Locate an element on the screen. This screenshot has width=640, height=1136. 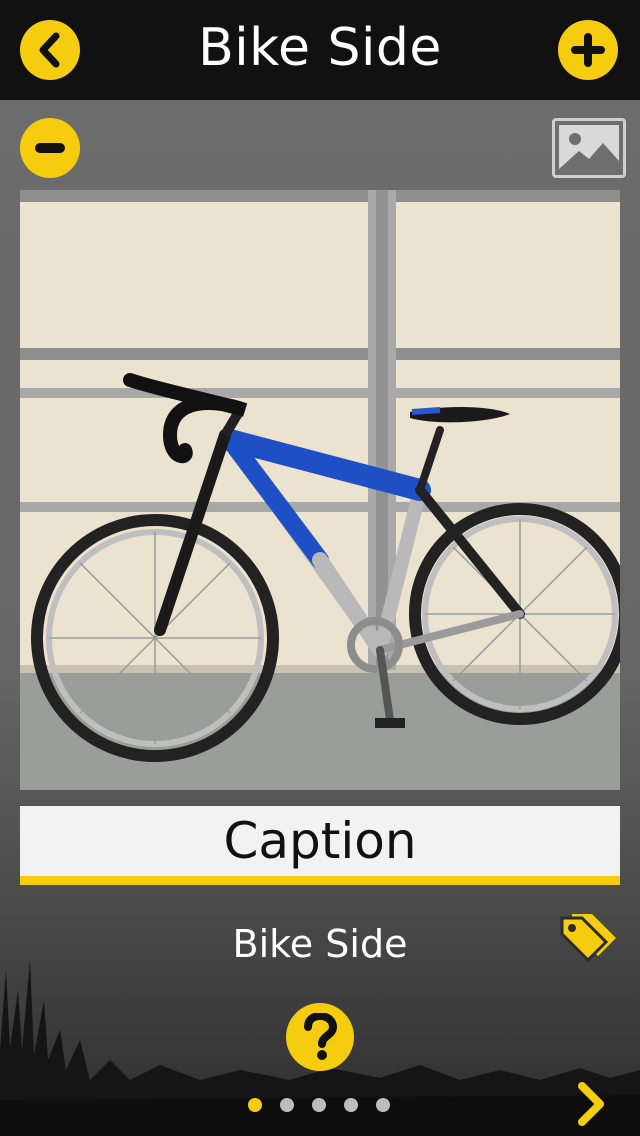
minus-icon is located at coordinates (50, 148).